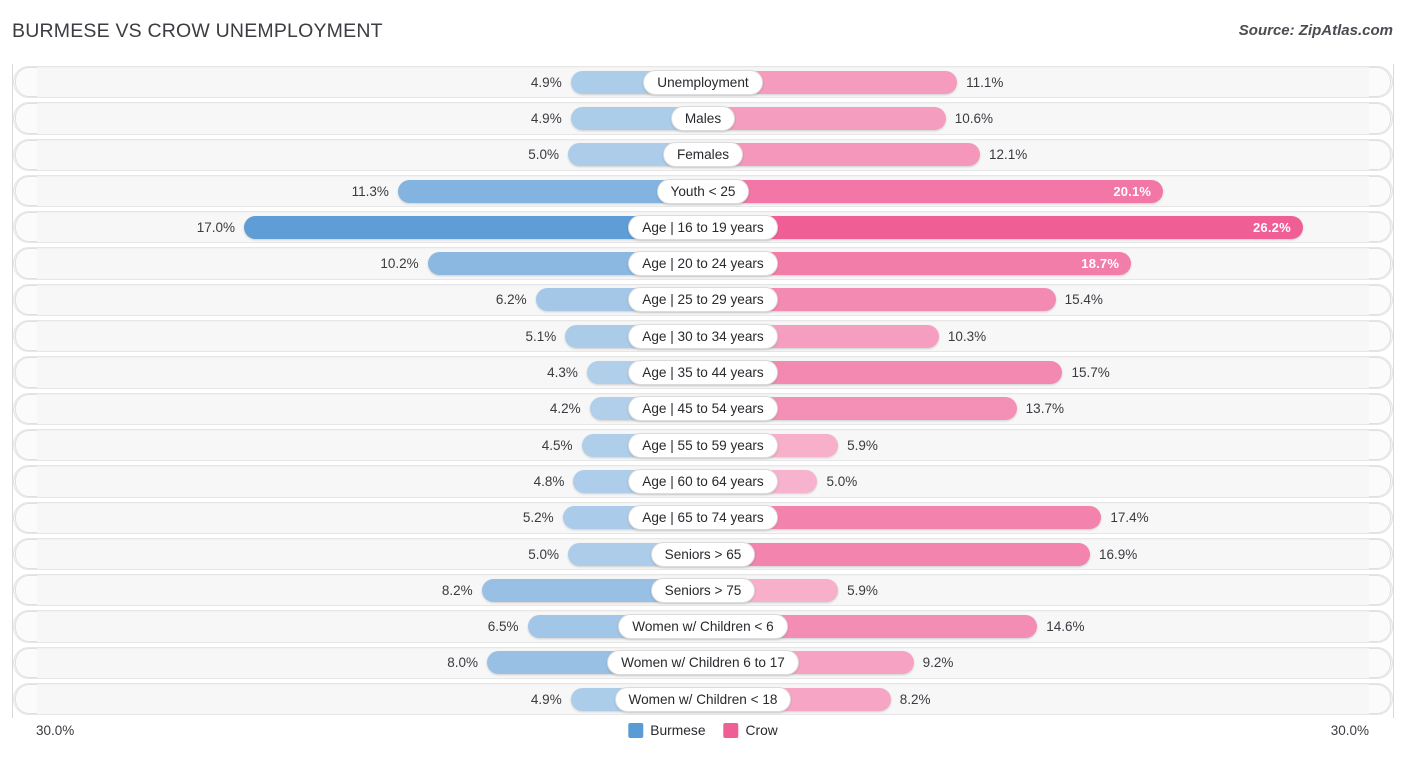 The height and width of the screenshot is (757, 1406). I want to click on row-half-right: 5.0%, so click(1027, 481).